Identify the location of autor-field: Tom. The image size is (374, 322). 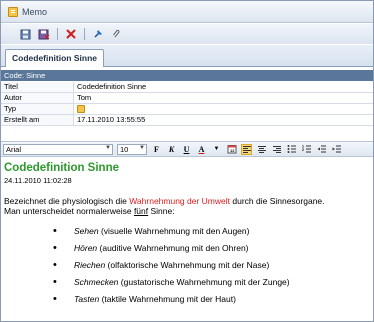
(82, 98).